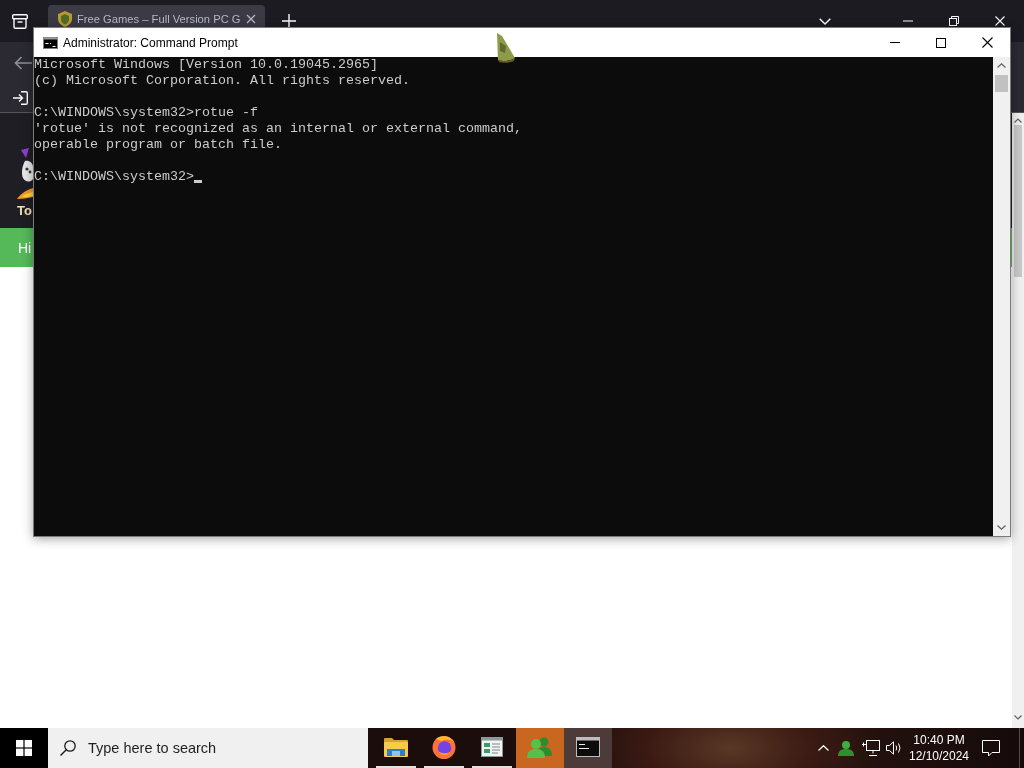  What do you see at coordinates (540, 747) in the screenshot?
I see `people-icon` at bounding box center [540, 747].